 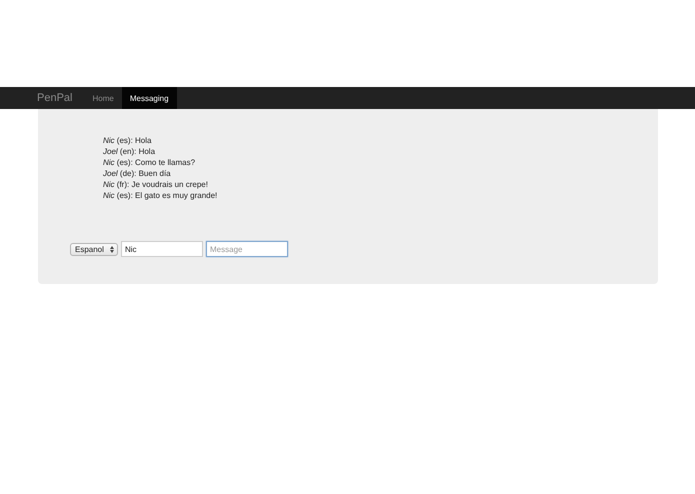 What do you see at coordinates (160, 195) in the screenshot?
I see `chat-message: Nic (es): El gato es muy grande!` at bounding box center [160, 195].